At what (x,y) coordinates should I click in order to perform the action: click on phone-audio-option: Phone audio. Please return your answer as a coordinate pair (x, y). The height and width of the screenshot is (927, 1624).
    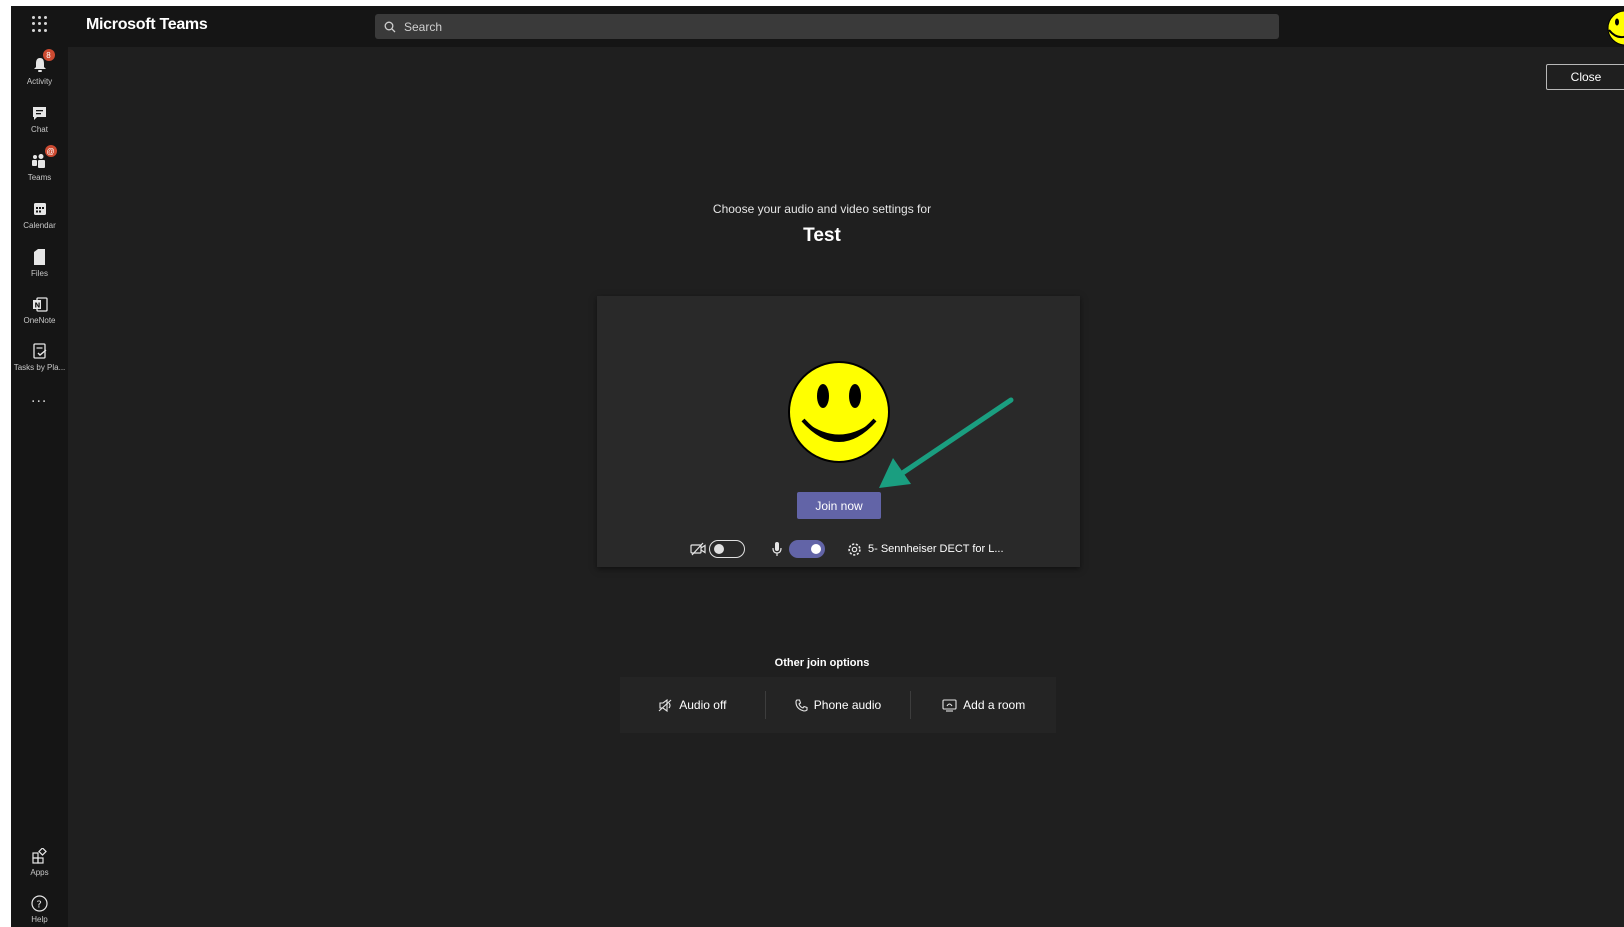
    Looking at the image, I should click on (837, 705).